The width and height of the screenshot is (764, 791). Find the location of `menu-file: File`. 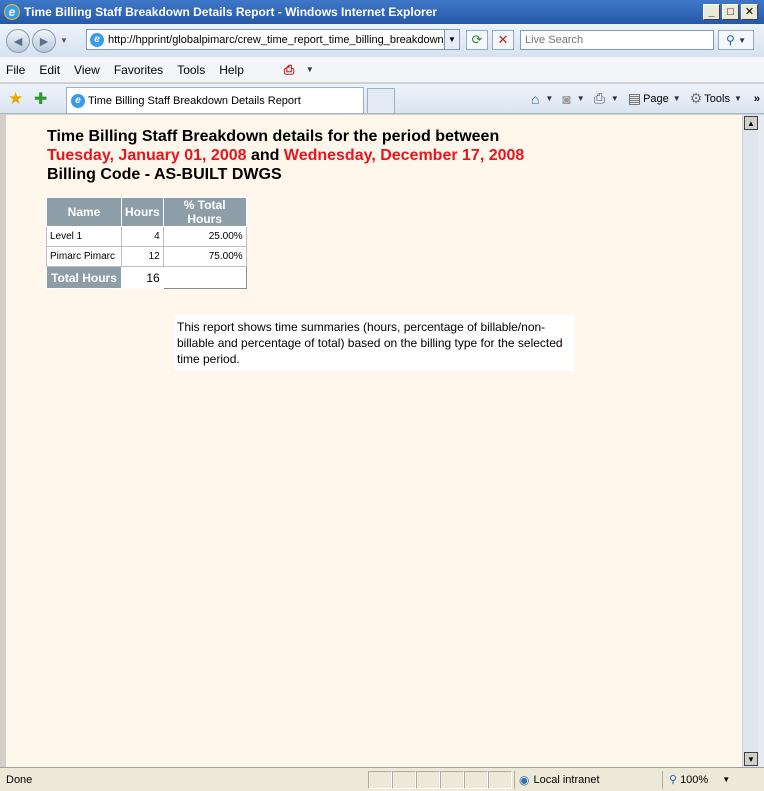

menu-file: File is located at coordinates (15, 70).